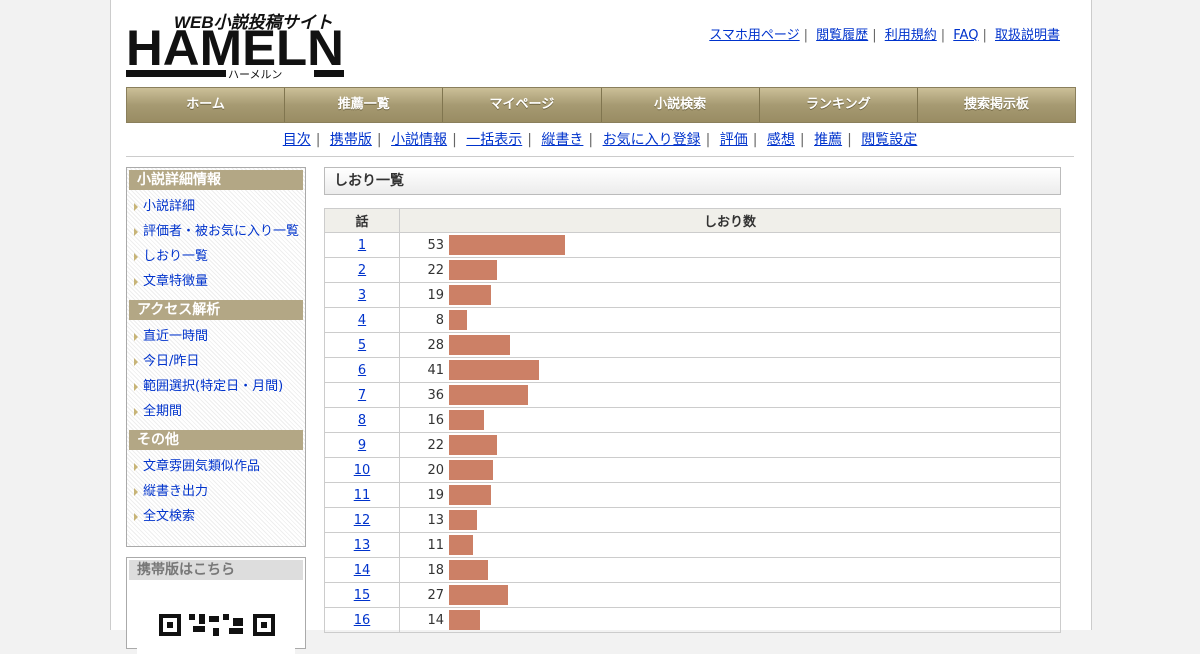  Describe the element at coordinates (828, 140) in the screenshot. I see `subnav-recommend: 推薦` at that location.